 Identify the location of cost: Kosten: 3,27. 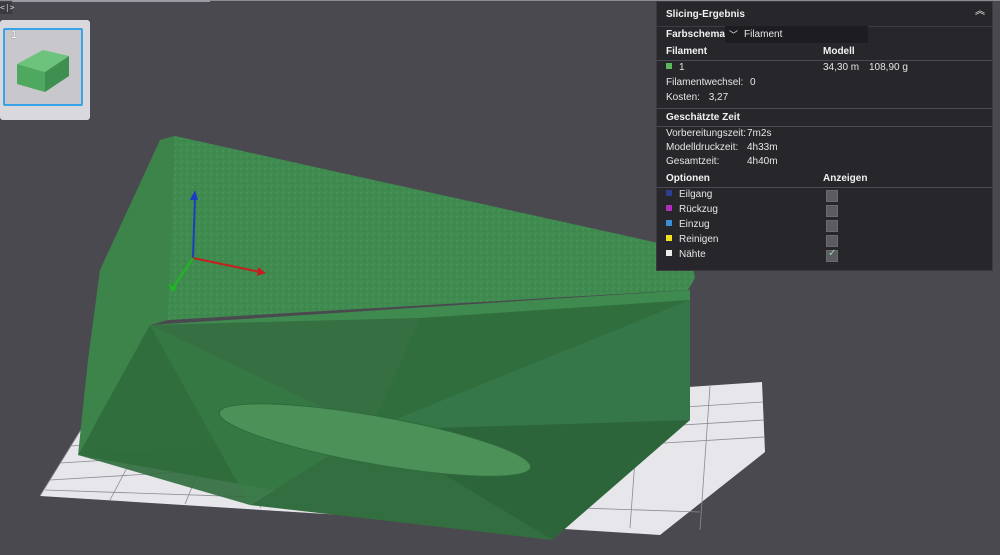
(697, 98).